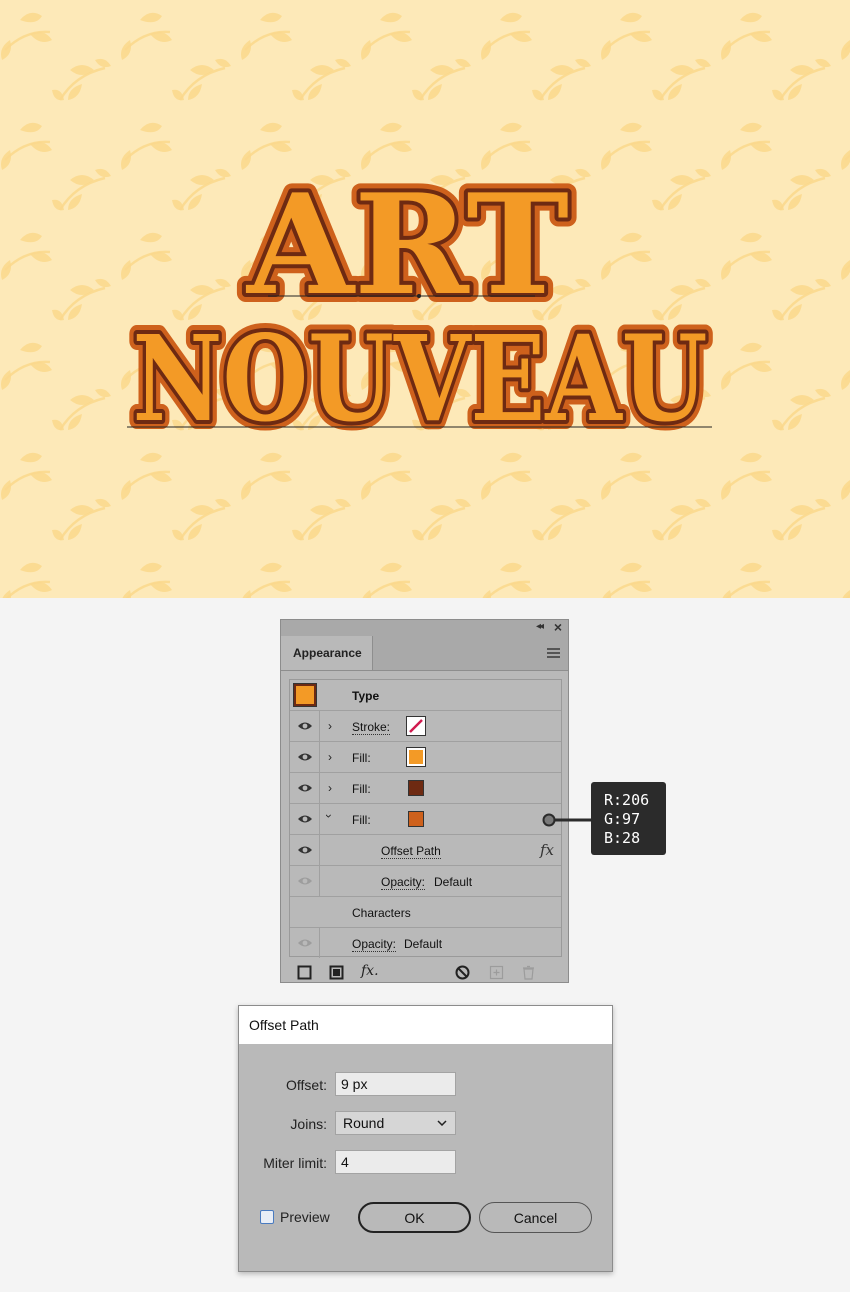  Describe the element at coordinates (425, 1025) in the screenshot. I see `dialog-title: Offset Path` at that location.